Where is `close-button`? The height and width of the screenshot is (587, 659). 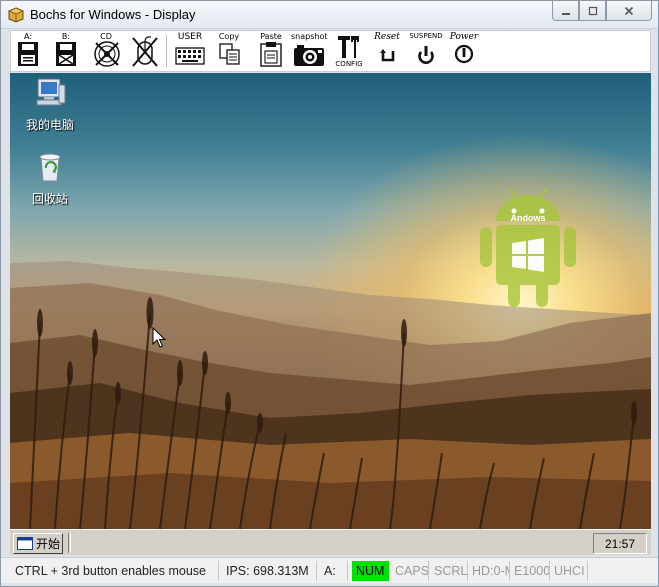 close-button is located at coordinates (629, 11).